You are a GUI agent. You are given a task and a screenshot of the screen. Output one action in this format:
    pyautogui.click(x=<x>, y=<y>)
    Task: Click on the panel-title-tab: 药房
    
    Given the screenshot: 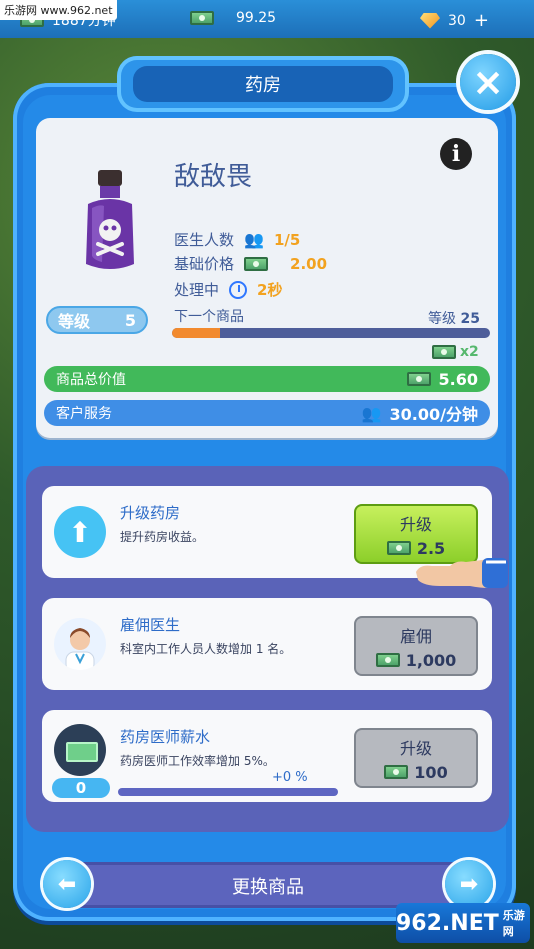 What is the action you would take?
    pyautogui.click(x=263, y=84)
    